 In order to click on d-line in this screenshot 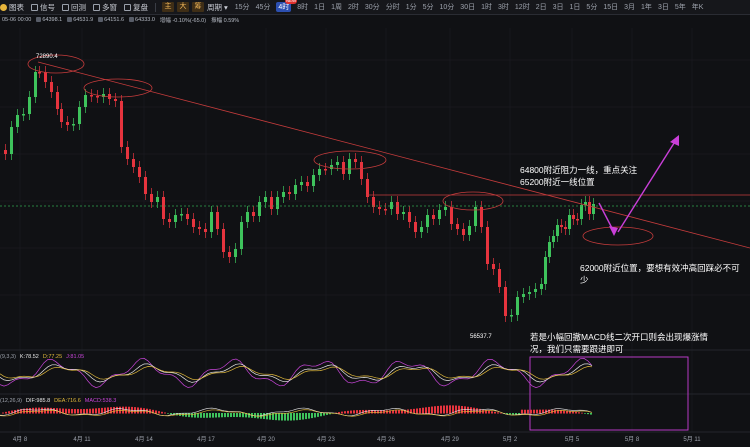, I will do `click(296, 373)`.